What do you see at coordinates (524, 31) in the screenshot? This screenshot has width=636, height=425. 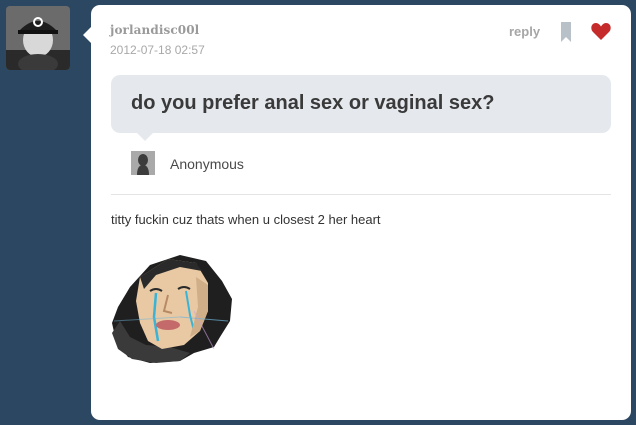 I see `reply-link: reply` at bounding box center [524, 31].